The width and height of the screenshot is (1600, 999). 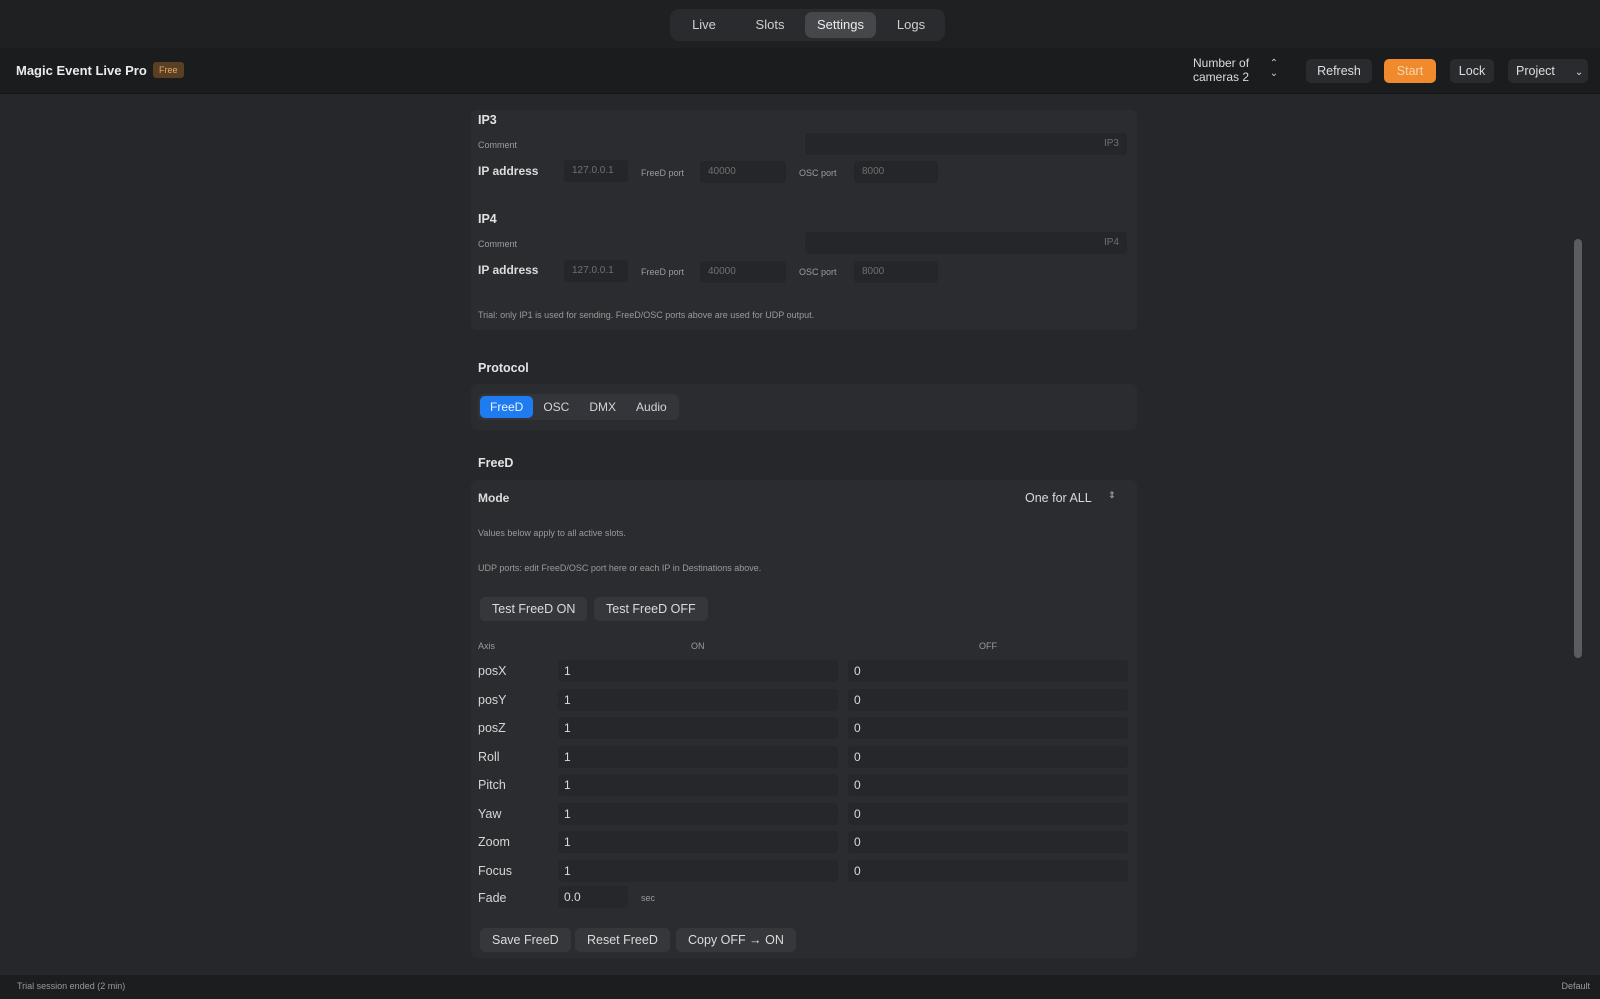 I want to click on tab-logs: Logs, so click(x=911, y=25).